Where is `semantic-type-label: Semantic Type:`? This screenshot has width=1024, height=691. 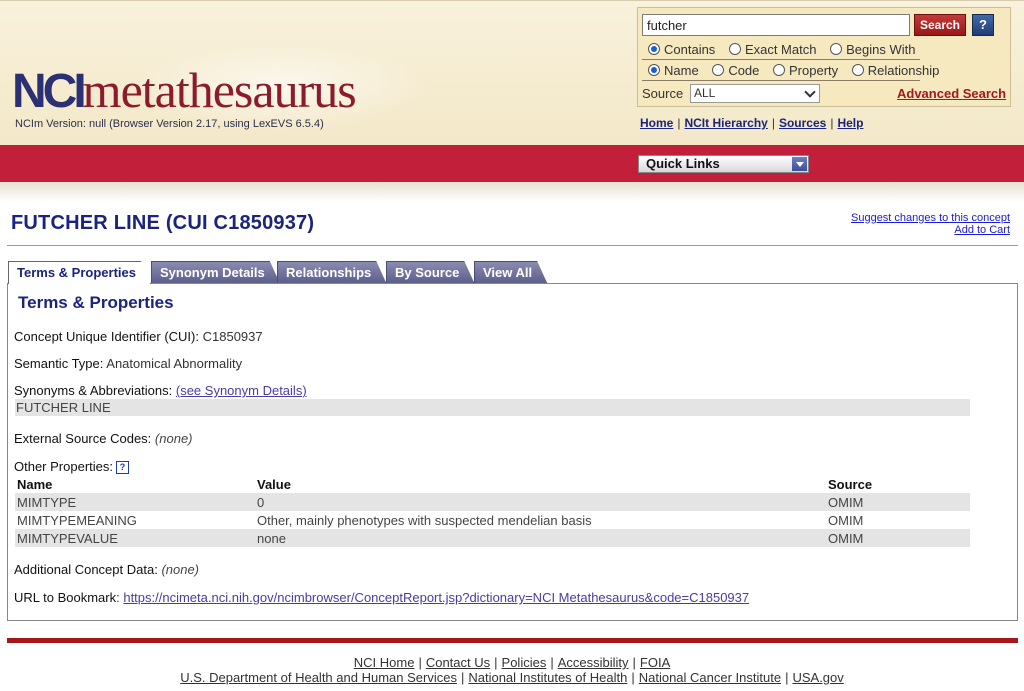 semantic-type-label: Semantic Type: is located at coordinates (59, 363).